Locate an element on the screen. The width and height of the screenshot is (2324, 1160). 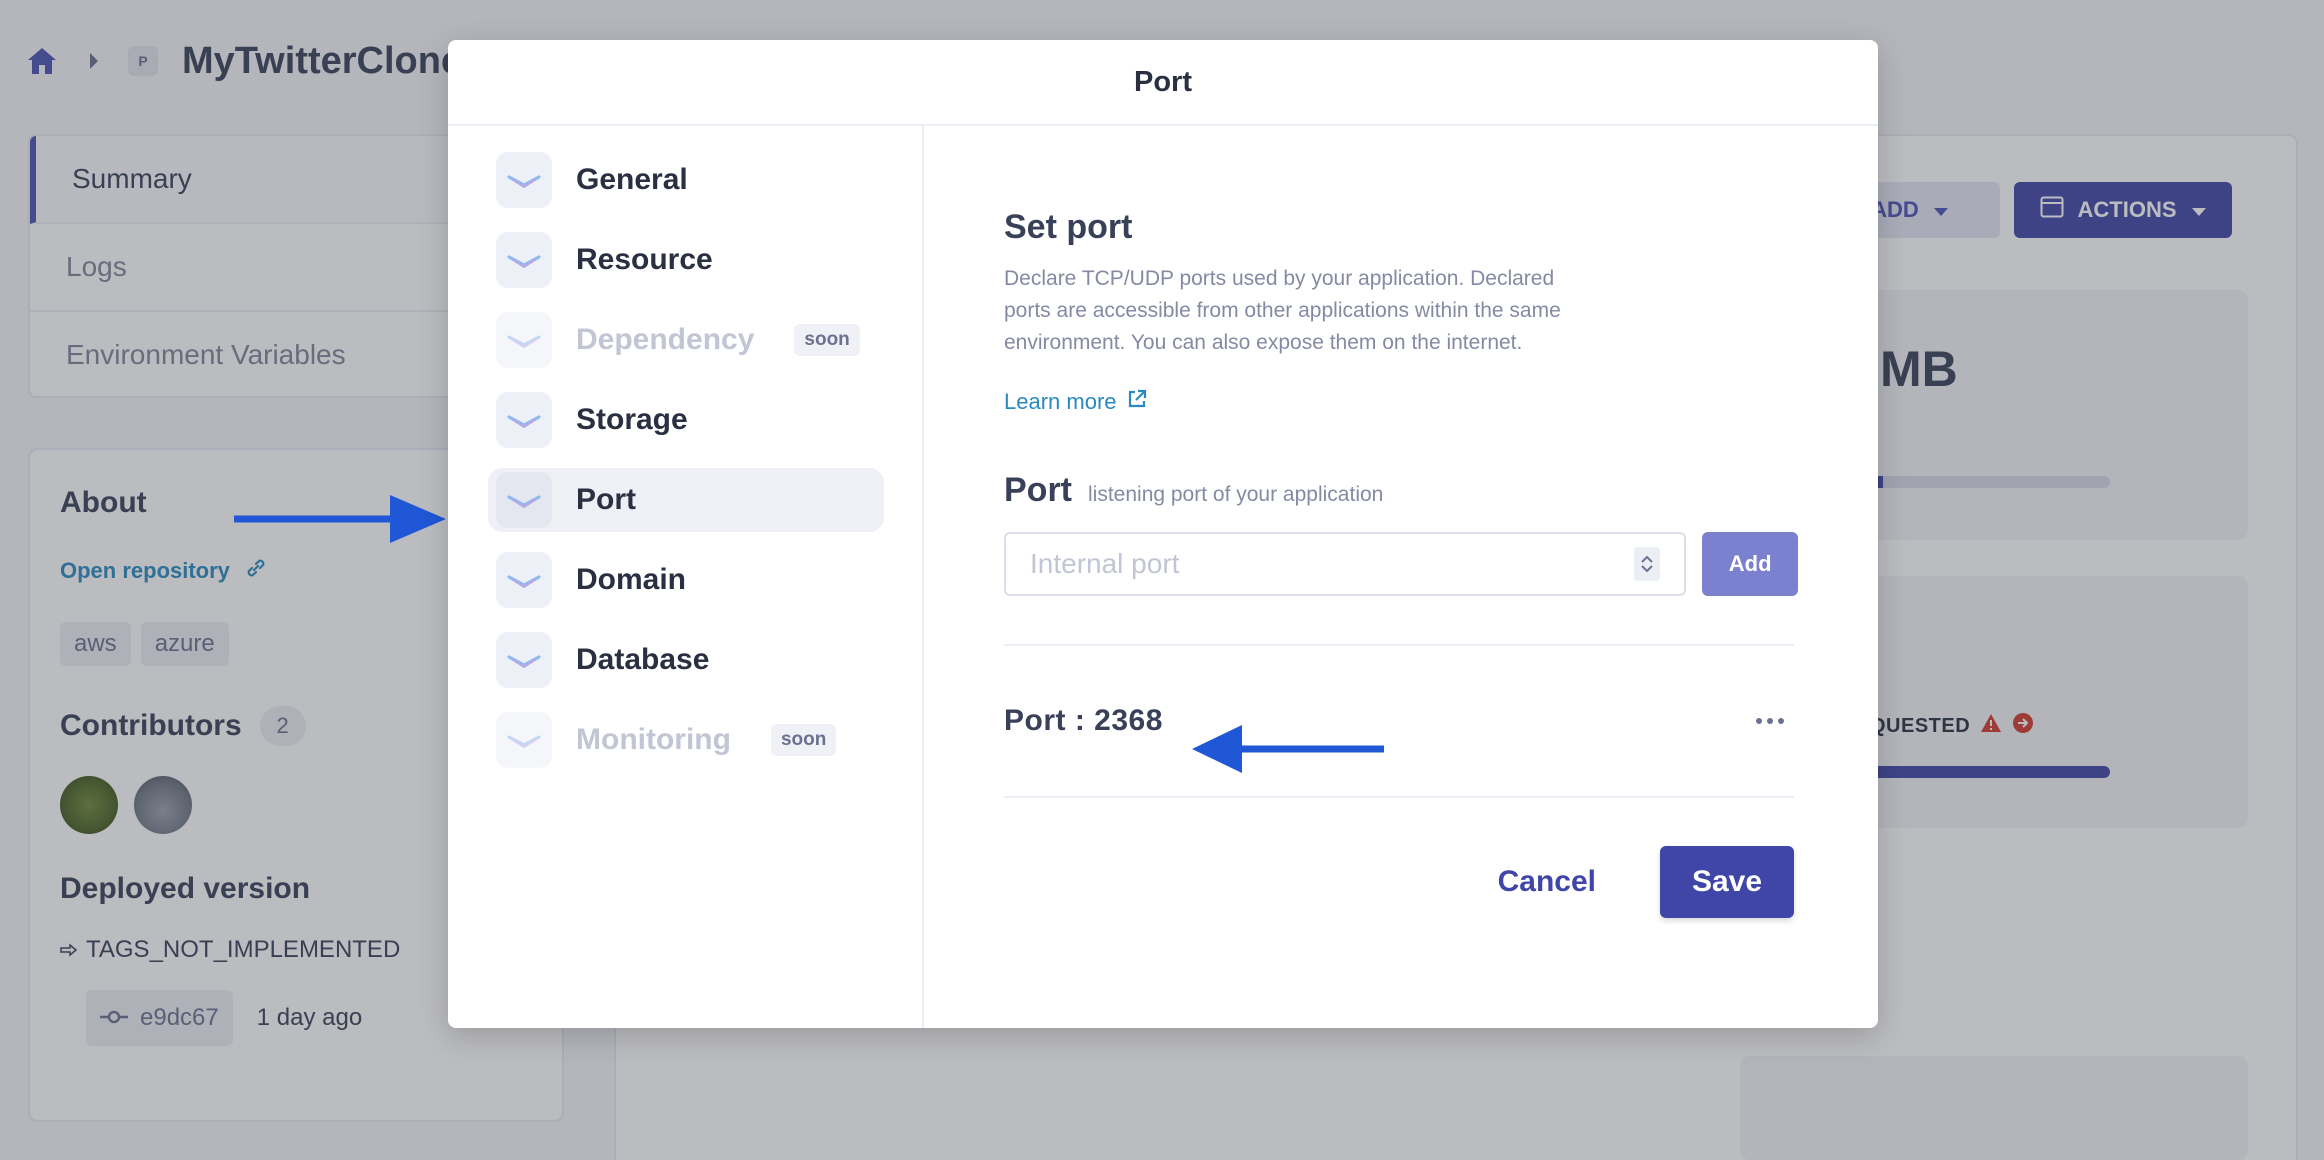
nav-item-dependency: Dependency soon is located at coordinates (686, 340).